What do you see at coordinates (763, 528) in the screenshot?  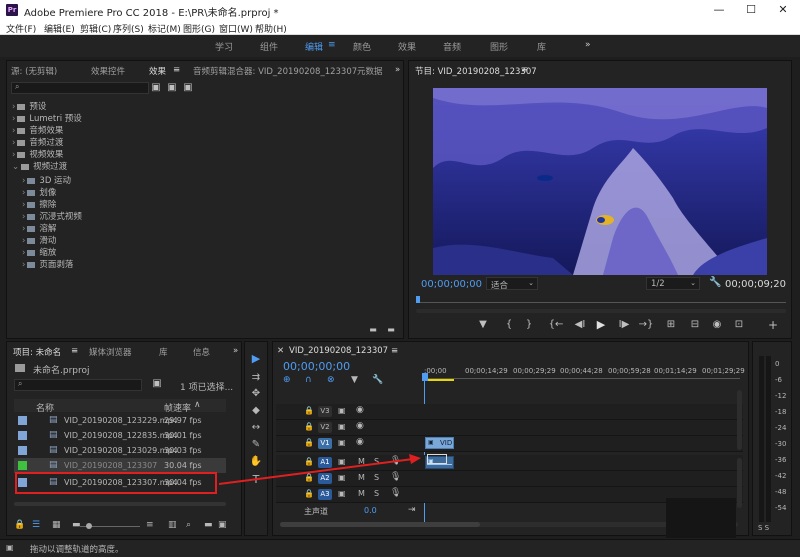 I see `meter-solo-buttons: S S` at bounding box center [763, 528].